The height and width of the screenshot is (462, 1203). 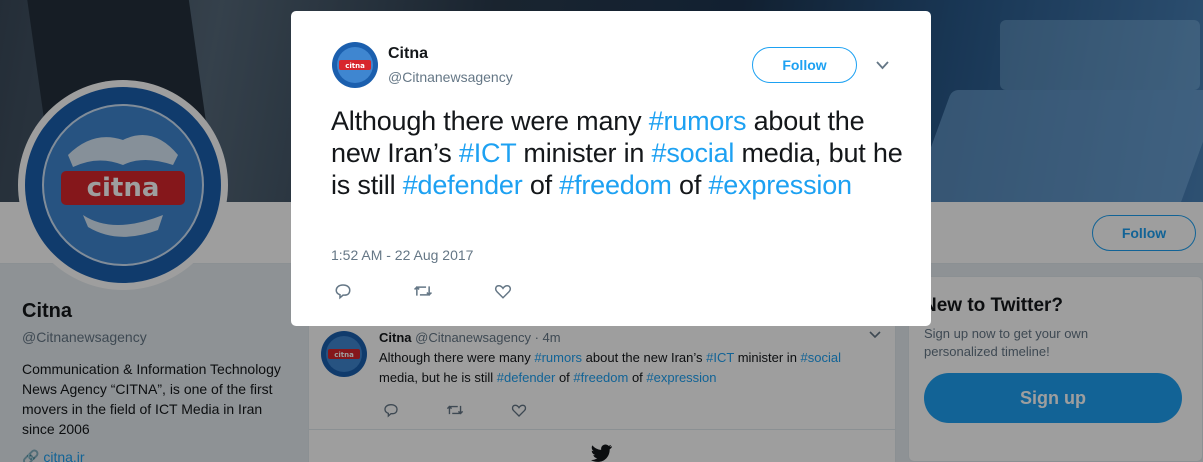 What do you see at coordinates (615, 185) in the screenshot?
I see `hashtag-link: #freedom` at bounding box center [615, 185].